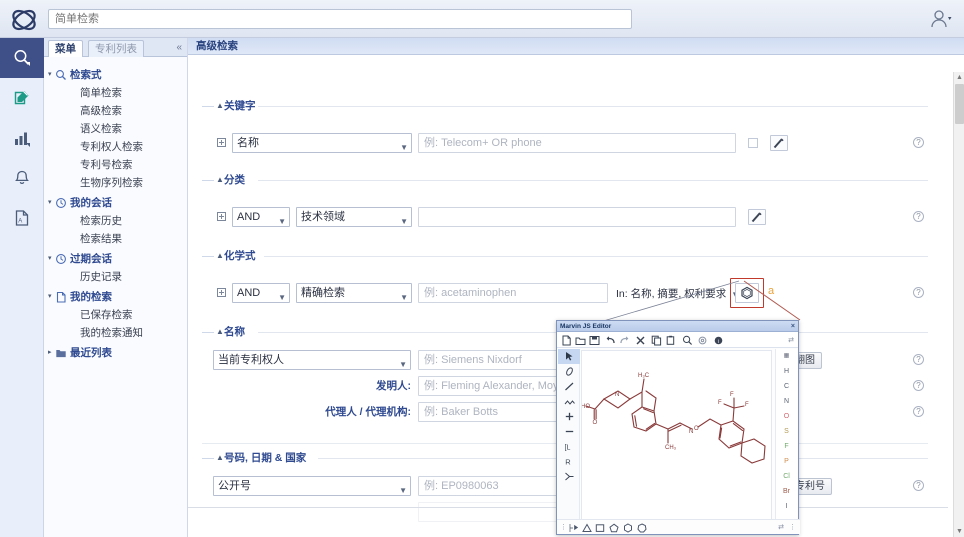 The height and width of the screenshot is (537, 964). What do you see at coordinates (115, 221) in the screenshot?
I see `sidebar-item-search-history: 检索历史` at bounding box center [115, 221].